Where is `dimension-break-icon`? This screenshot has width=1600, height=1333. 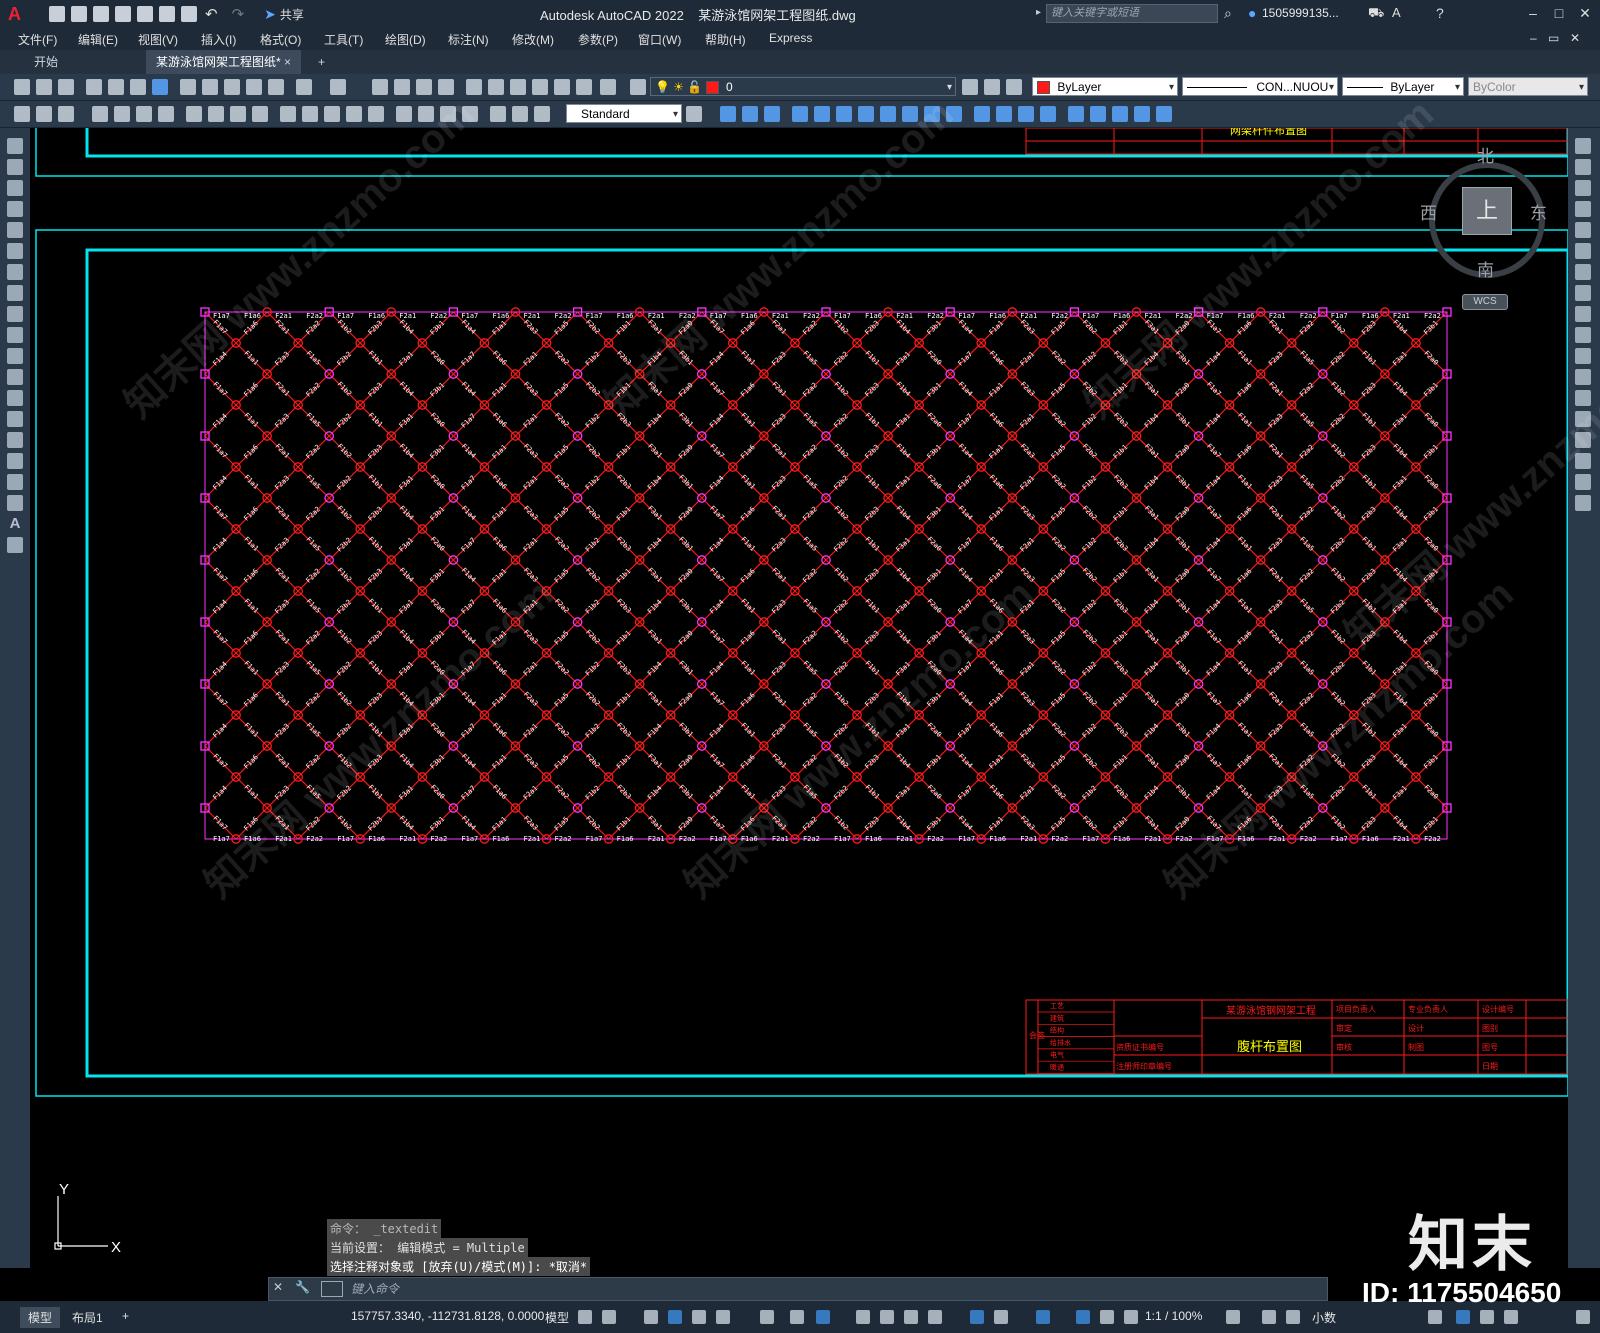 dimension-break-icon is located at coordinates (376, 114).